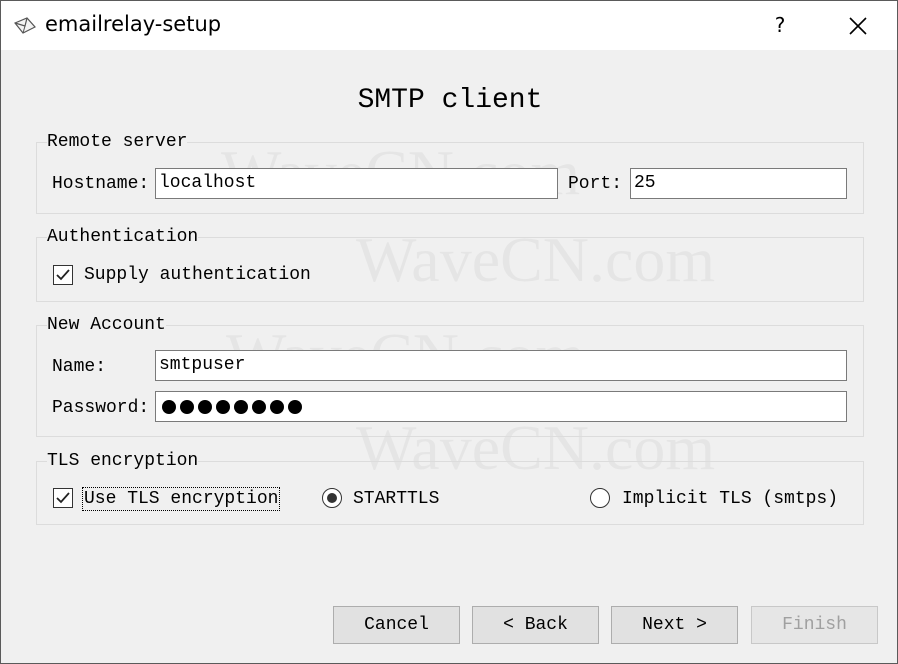 This screenshot has width=898, height=664. What do you see at coordinates (730, 499) in the screenshot?
I see `implicit-tls-label: Implicit TLS (smtps)` at bounding box center [730, 499].